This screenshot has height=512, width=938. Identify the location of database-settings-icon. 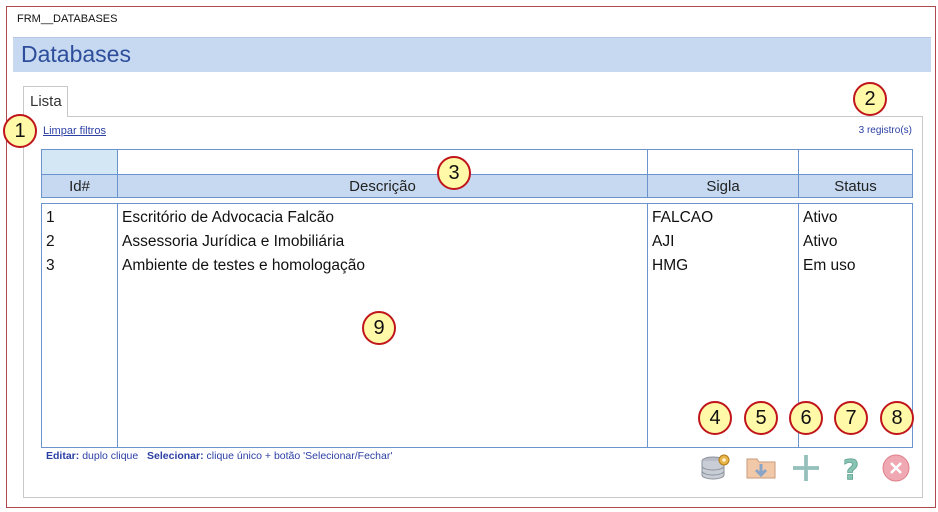
(715, 467).